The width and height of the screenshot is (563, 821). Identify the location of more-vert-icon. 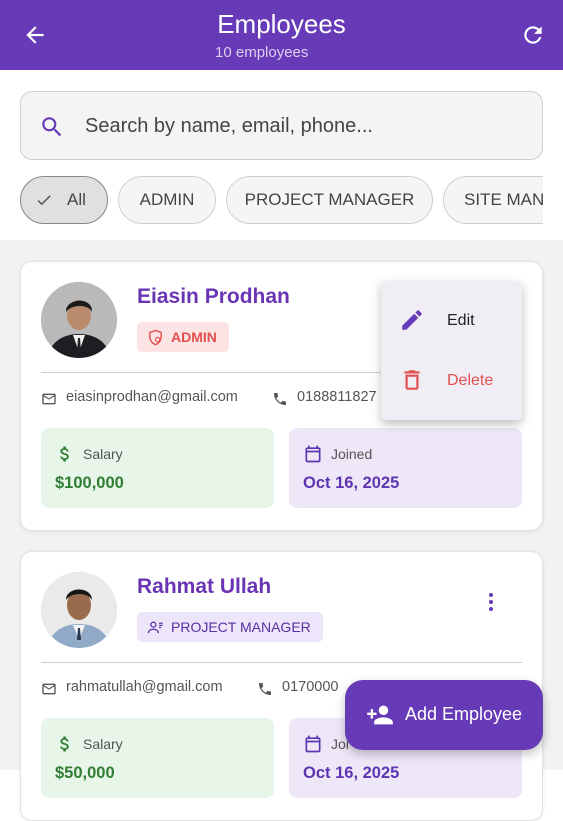
(491, 602).